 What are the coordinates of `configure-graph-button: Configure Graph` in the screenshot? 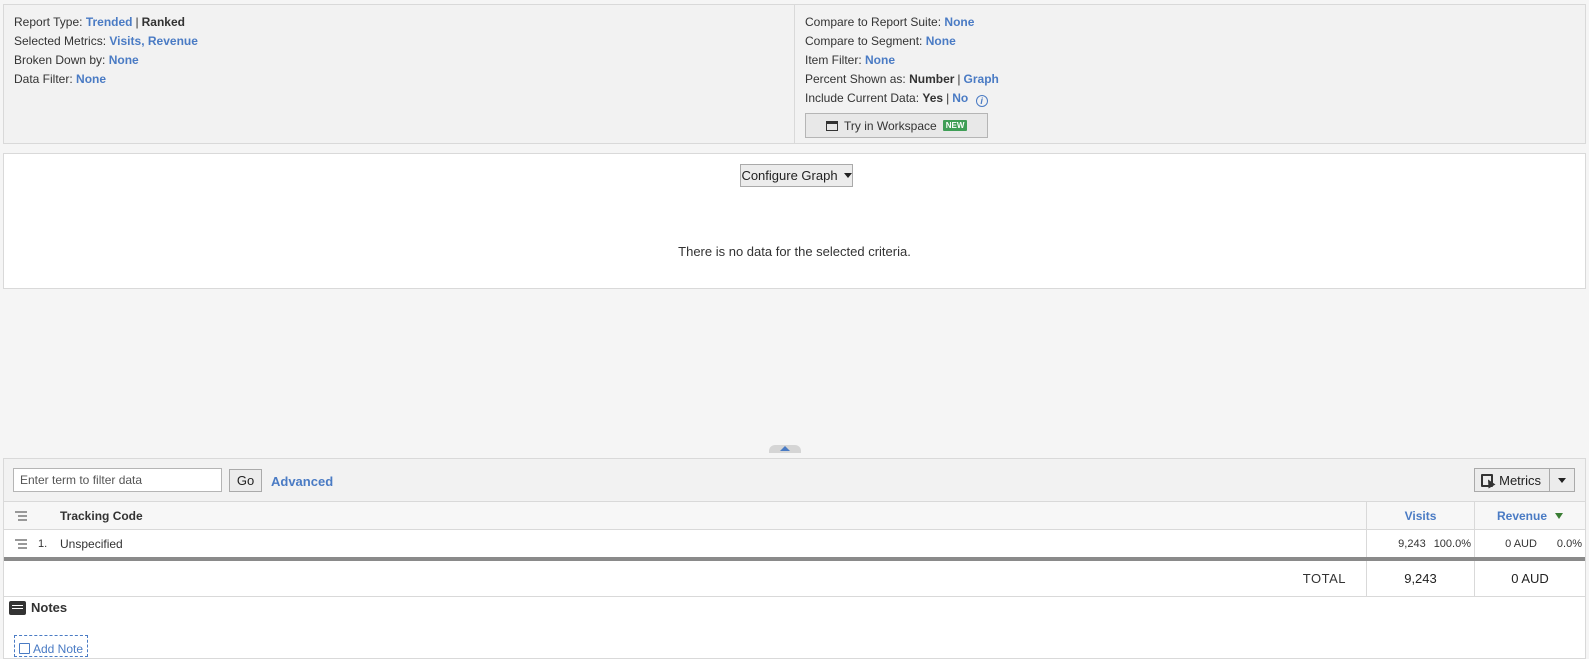 It's located at (796, 175).